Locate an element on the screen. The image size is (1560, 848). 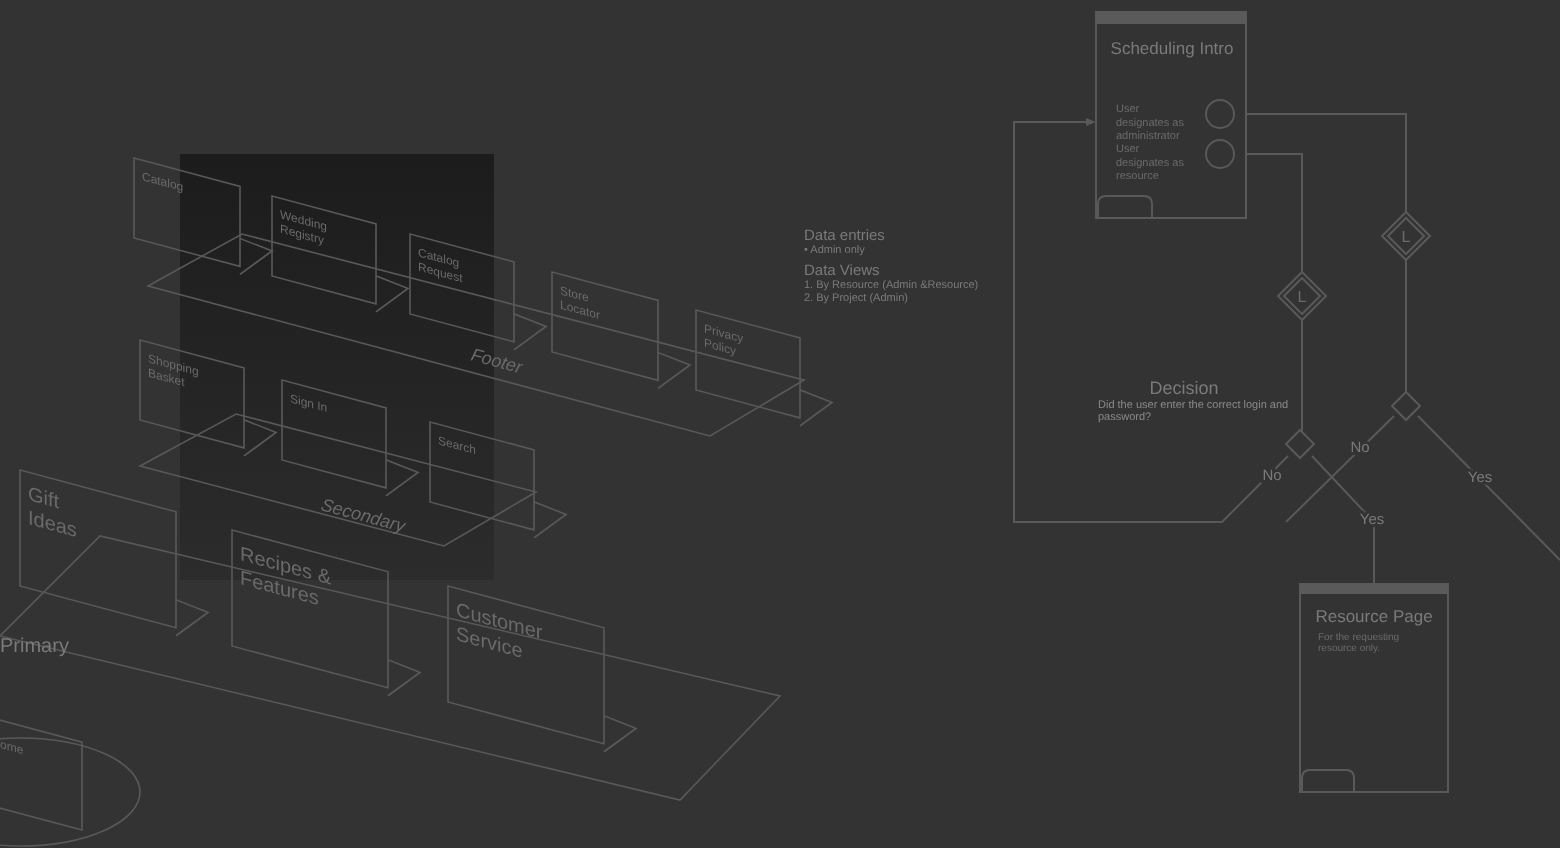
arrow-head-icon is located at coordinates (1091, 122).